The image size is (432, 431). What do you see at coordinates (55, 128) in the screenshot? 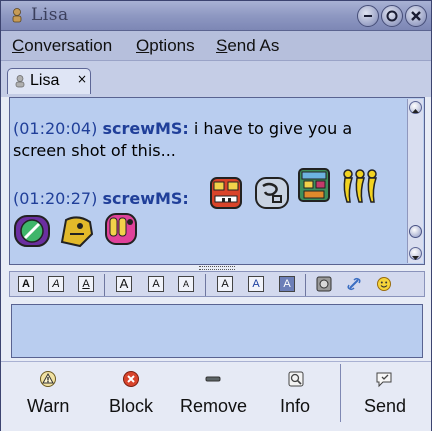
I see `message-1-time: (01:20:04)` at bounding box center [55, 128].